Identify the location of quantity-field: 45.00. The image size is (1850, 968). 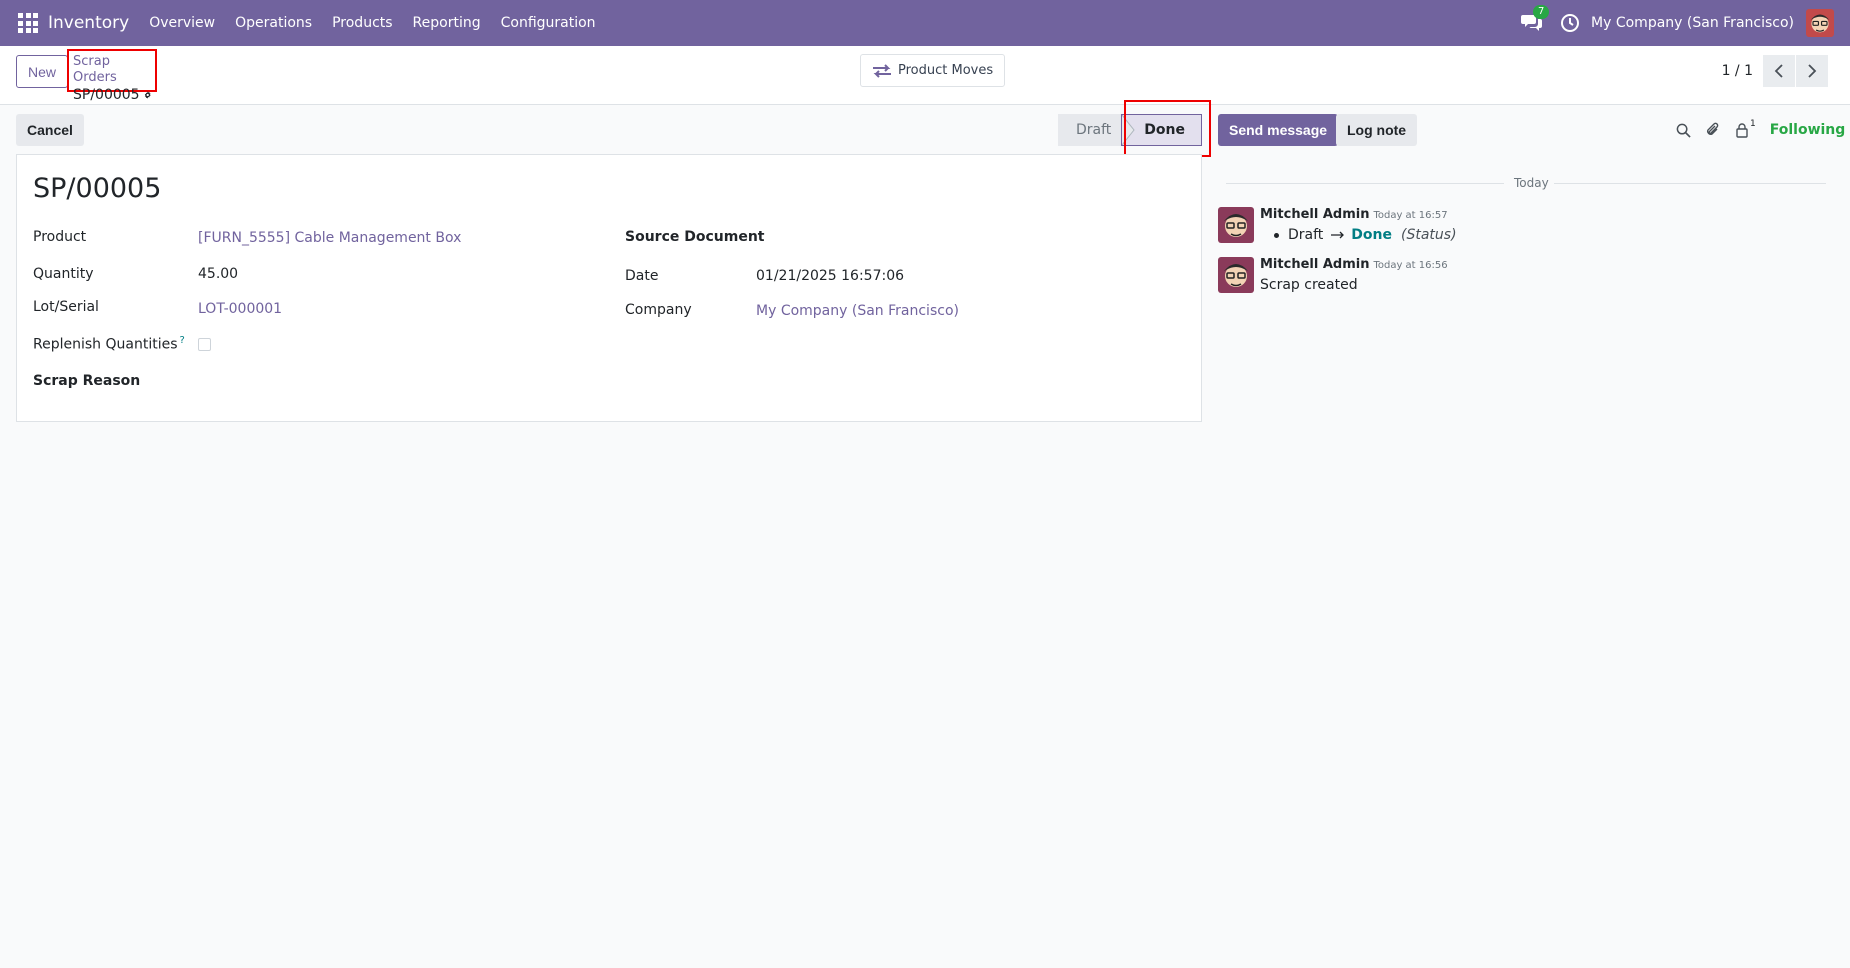
(218, 274).